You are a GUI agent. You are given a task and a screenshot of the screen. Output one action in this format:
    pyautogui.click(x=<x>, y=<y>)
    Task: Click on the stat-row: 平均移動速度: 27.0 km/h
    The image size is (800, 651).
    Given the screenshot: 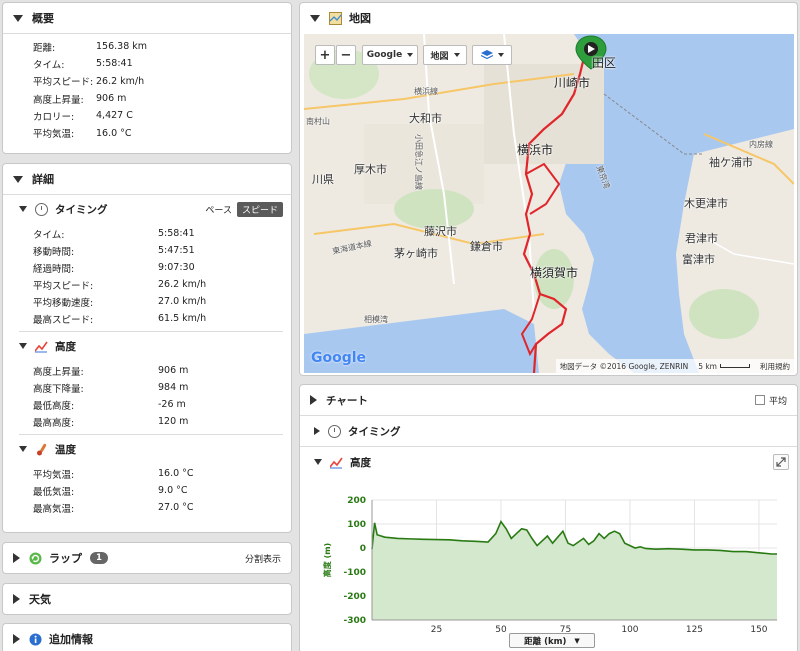 What is the action you would take?
    pyautogui.click(x=162, y=301)
    